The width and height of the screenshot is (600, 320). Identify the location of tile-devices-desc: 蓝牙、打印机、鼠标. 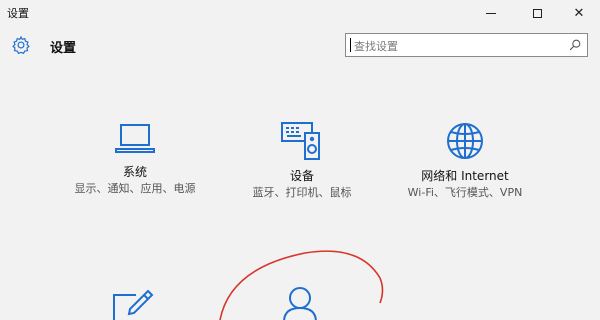
(302, 192).